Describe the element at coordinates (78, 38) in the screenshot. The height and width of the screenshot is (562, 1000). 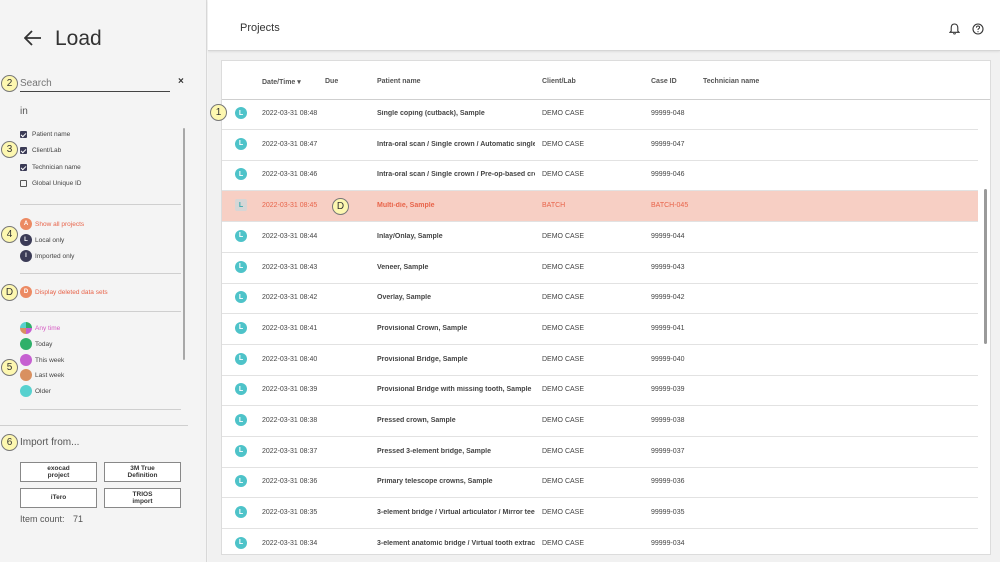
I see `page-title: Load` at that location.